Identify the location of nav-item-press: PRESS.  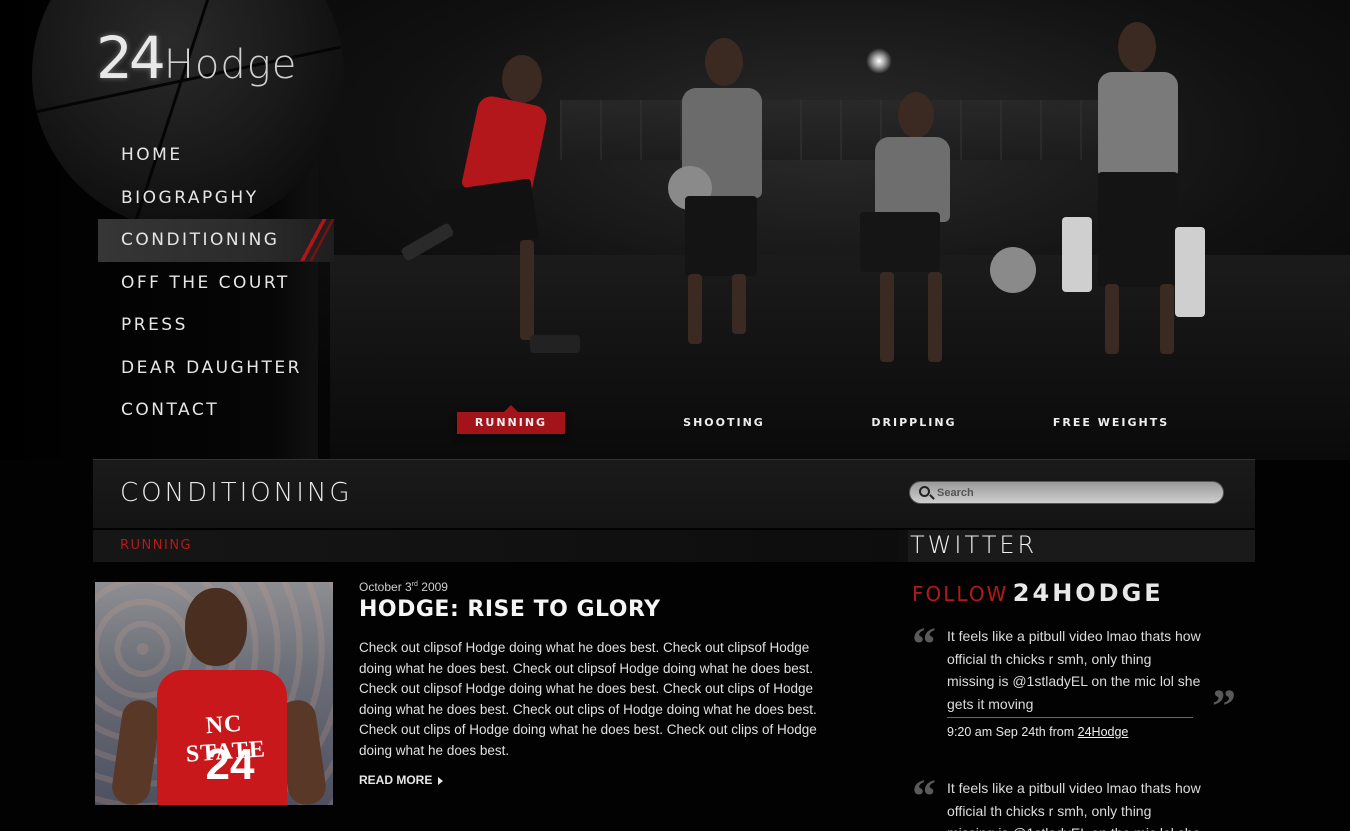
(218, 325).